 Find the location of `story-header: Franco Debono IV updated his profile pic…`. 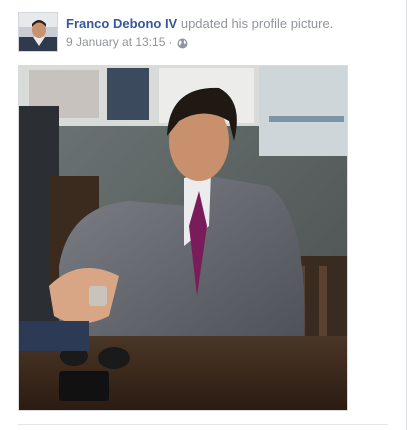

story-header: Franco Debono IV updated his profile pic… is located at coordinates (175, 33).